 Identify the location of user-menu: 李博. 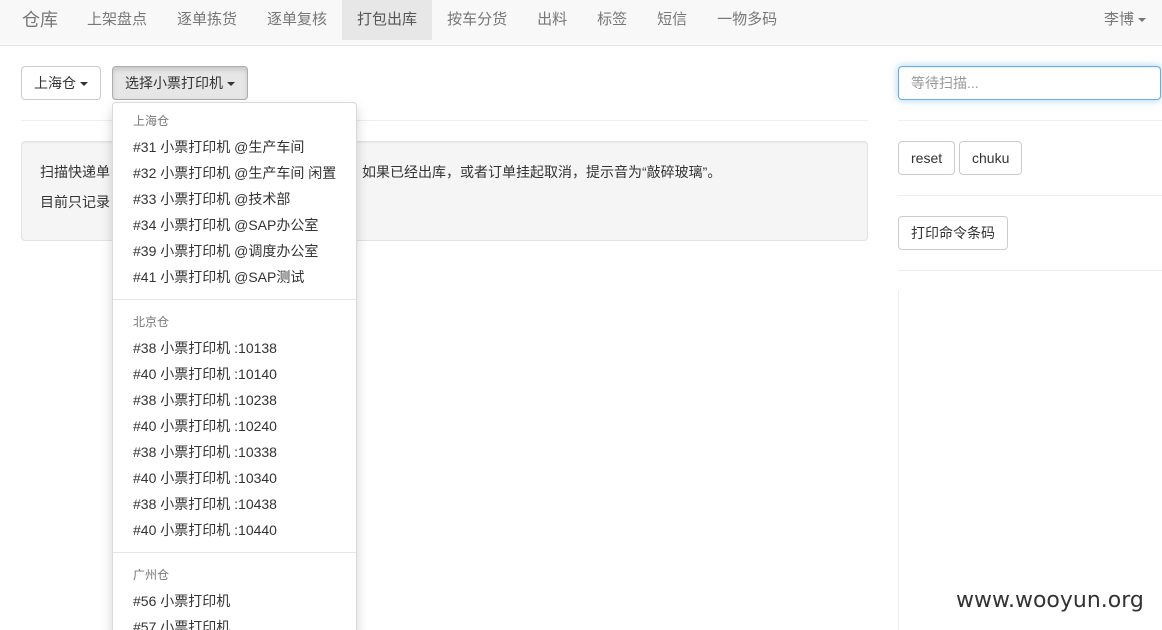
(1125, 20).